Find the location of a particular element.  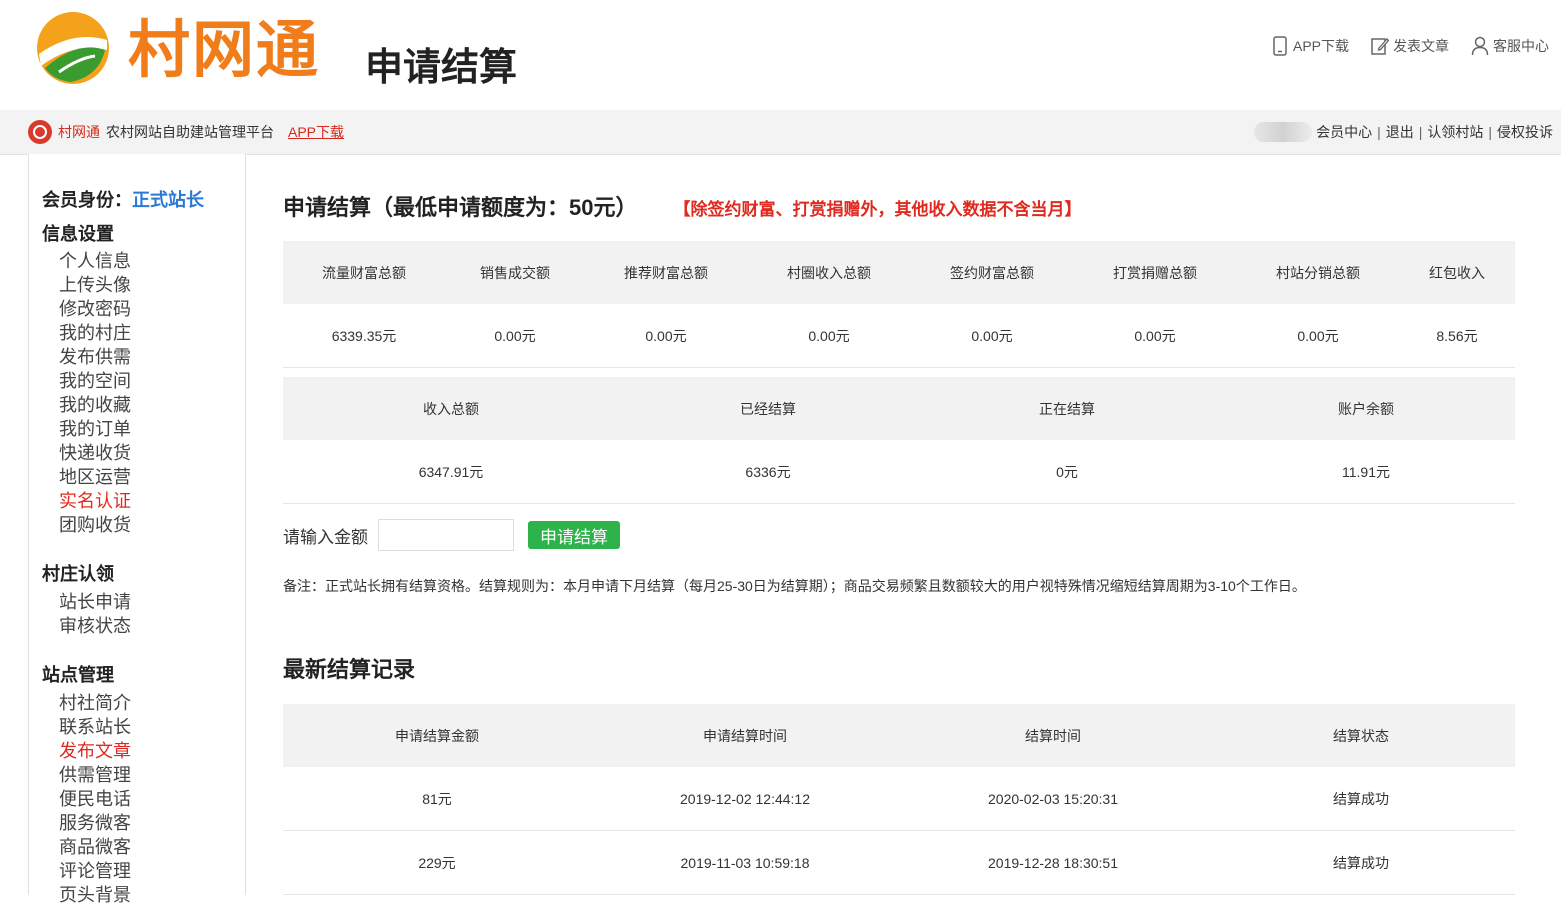

group-title-info-settings: 信息设置 is located at coordinates (78, 234).